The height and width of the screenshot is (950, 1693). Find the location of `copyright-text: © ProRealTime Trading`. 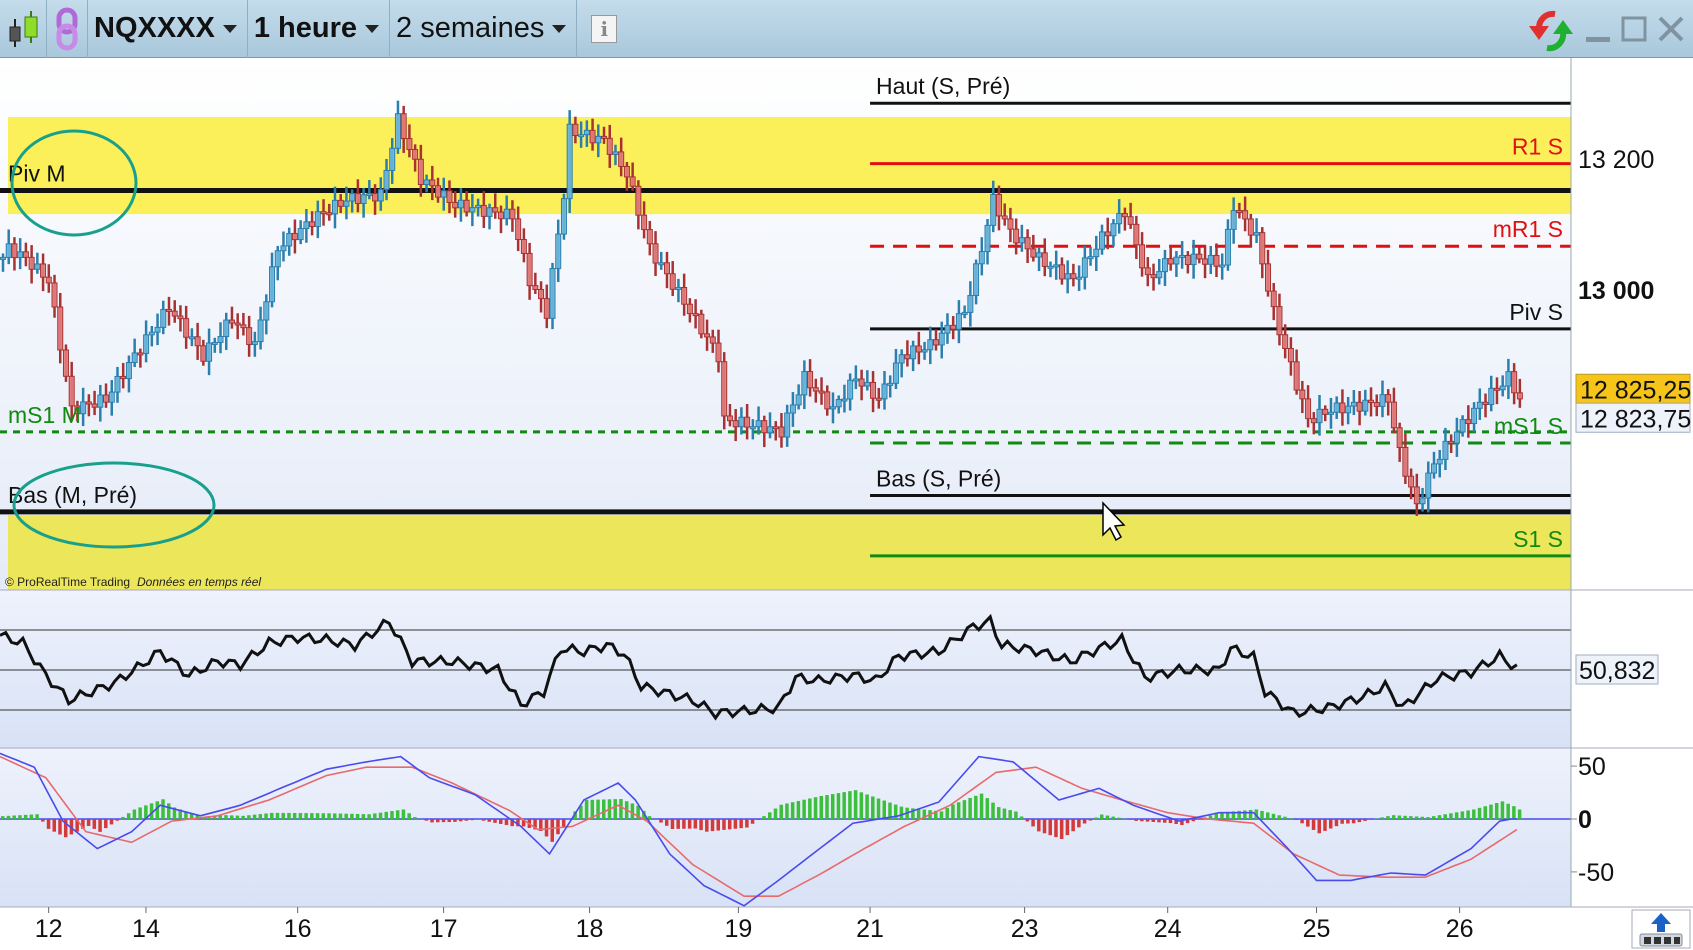

copyright-text: © ProRealTime Trading is located at coordinates (67, 582).